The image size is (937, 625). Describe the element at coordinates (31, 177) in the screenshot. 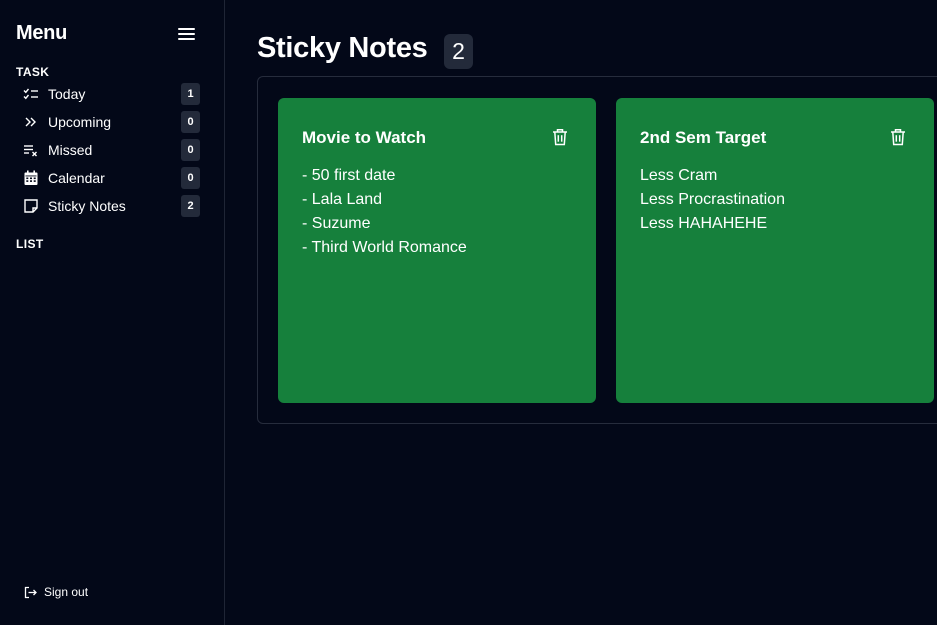

I see `calendar-icon` at that location.